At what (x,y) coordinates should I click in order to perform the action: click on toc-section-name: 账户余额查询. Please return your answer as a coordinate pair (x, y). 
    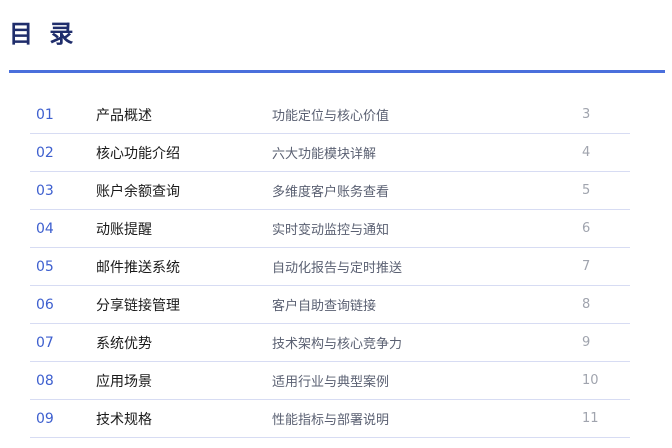
    Looking at the image, I should click on (138, 191).